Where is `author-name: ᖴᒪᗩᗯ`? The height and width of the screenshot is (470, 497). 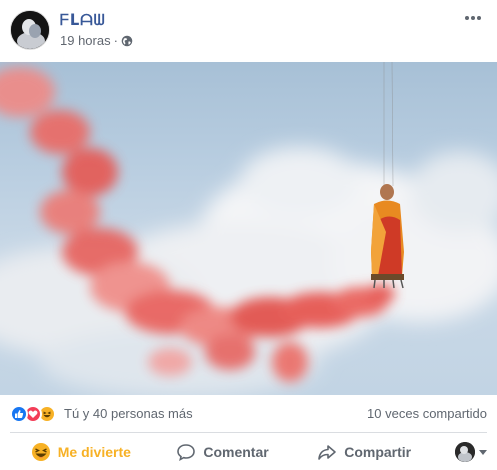
author-name: ᖴᒪᗩᗯ is located at coordinates (83, 20).